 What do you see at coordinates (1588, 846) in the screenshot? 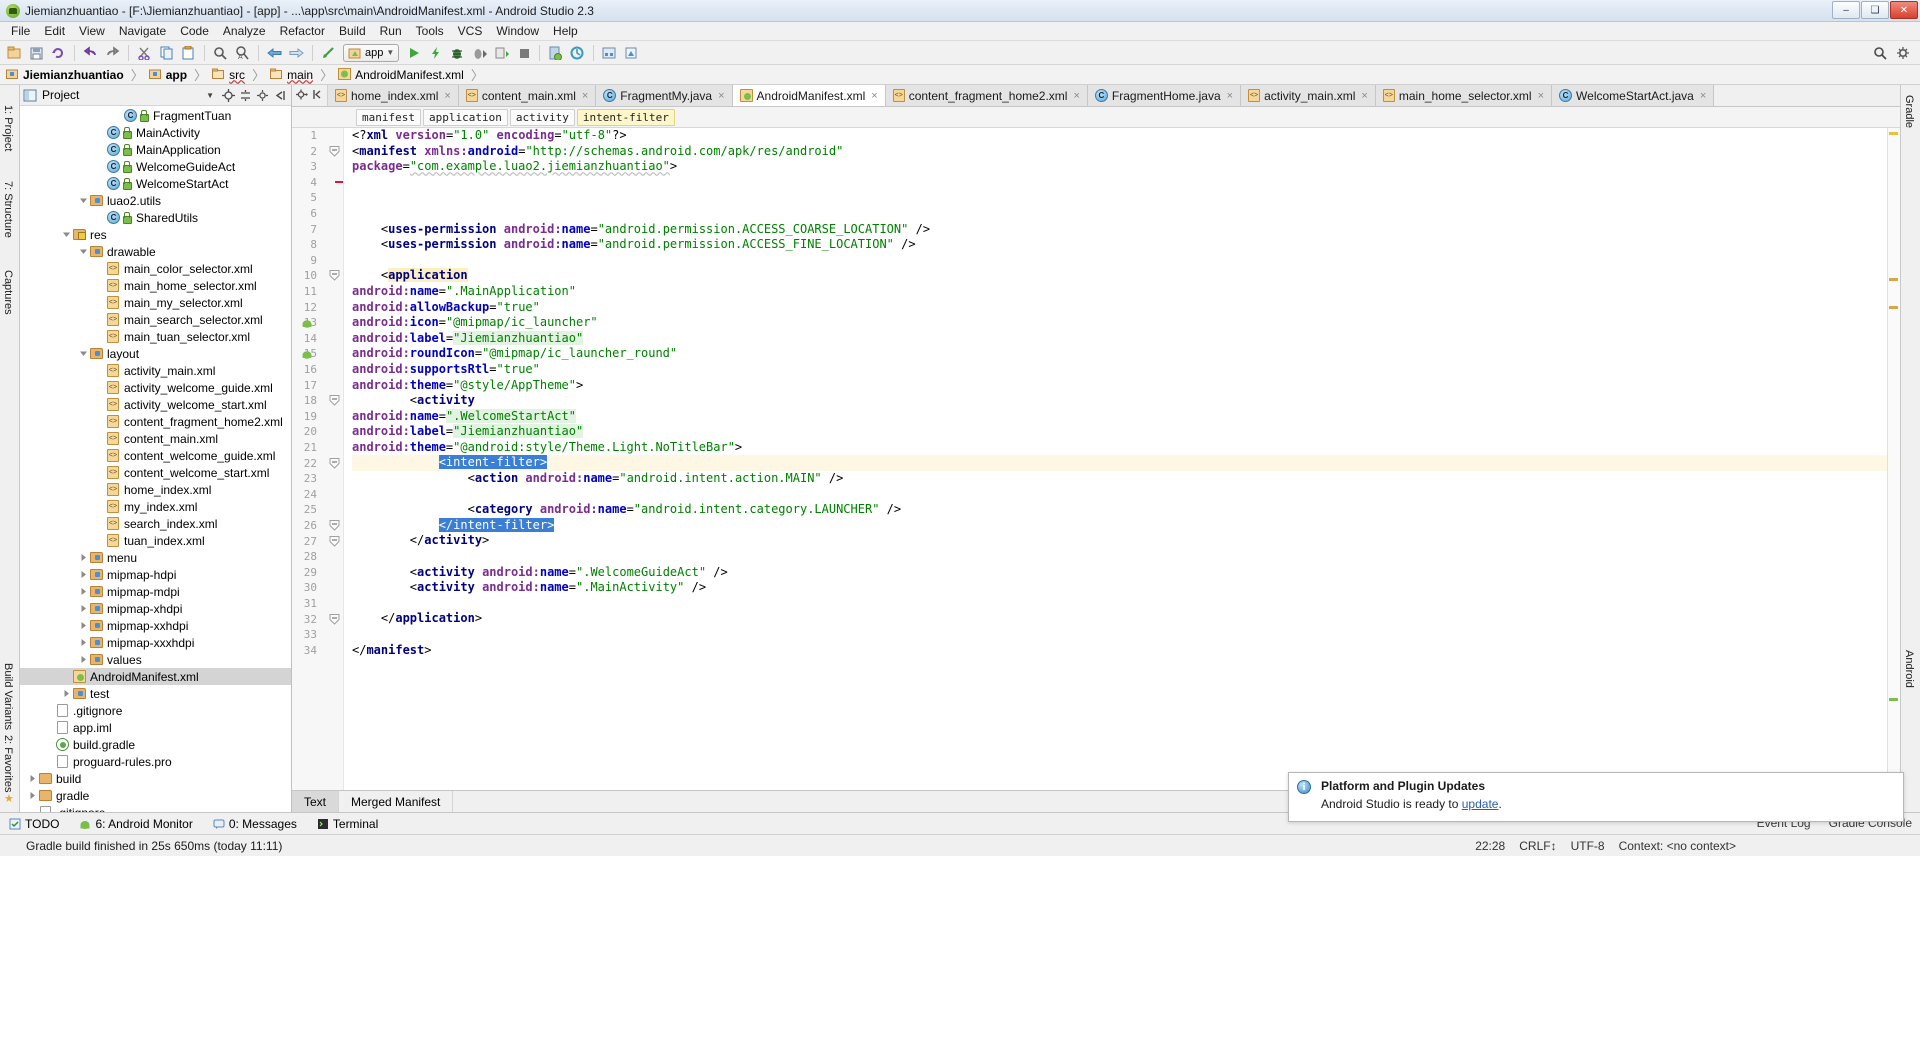
I see `status-encoding: UTF-8` at bounding box center [1588, 846].